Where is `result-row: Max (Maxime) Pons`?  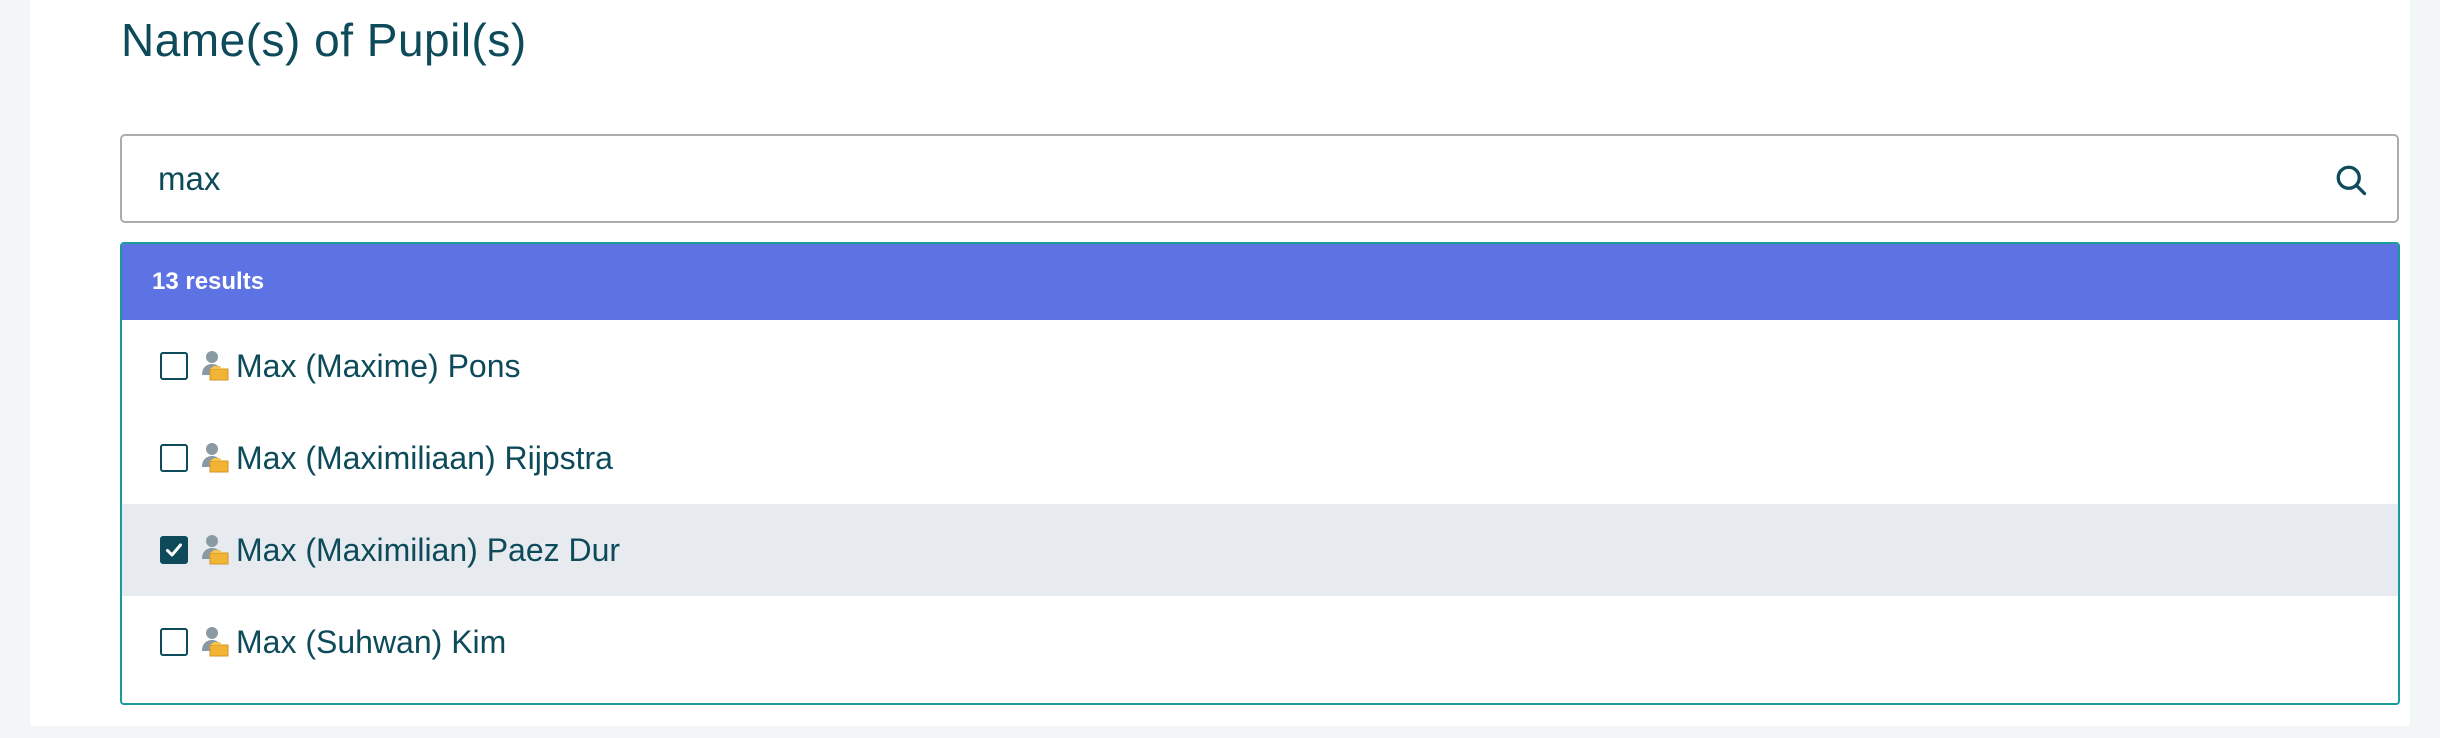 result-row: Max (Maxime) Pons is located at coordinates (1260, 366).